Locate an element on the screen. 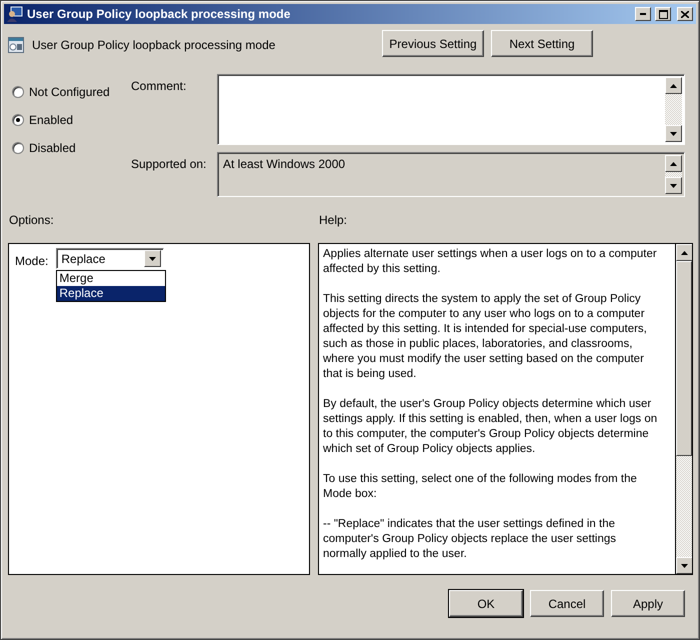 The width and height of the screenshot is (700, 640). minimize-icon is located at coordinates (643, 14).